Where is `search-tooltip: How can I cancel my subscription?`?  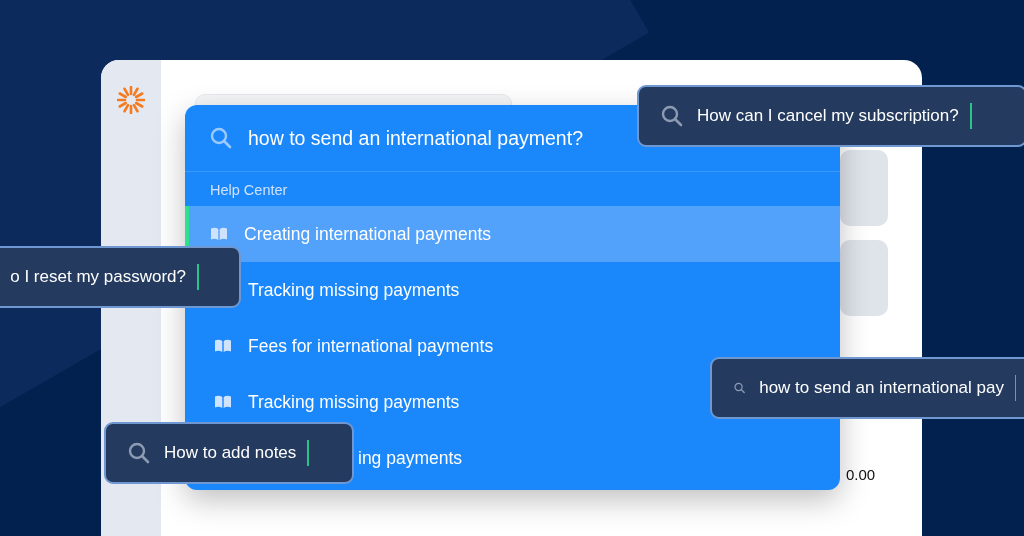 search-tooltip: How can I cancel my subscription? is located at coordinates (830, 116).